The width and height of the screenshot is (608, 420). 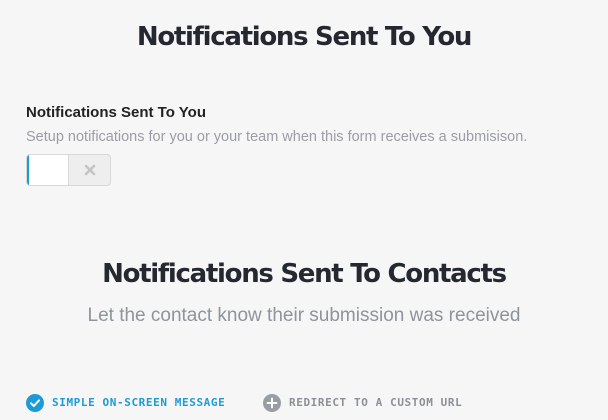 What do you see at coordinates (304, 274) in the screenshot?
I see `contacts-section-title: Notifications Sent To Contacts` at bounding box center [304, 274].